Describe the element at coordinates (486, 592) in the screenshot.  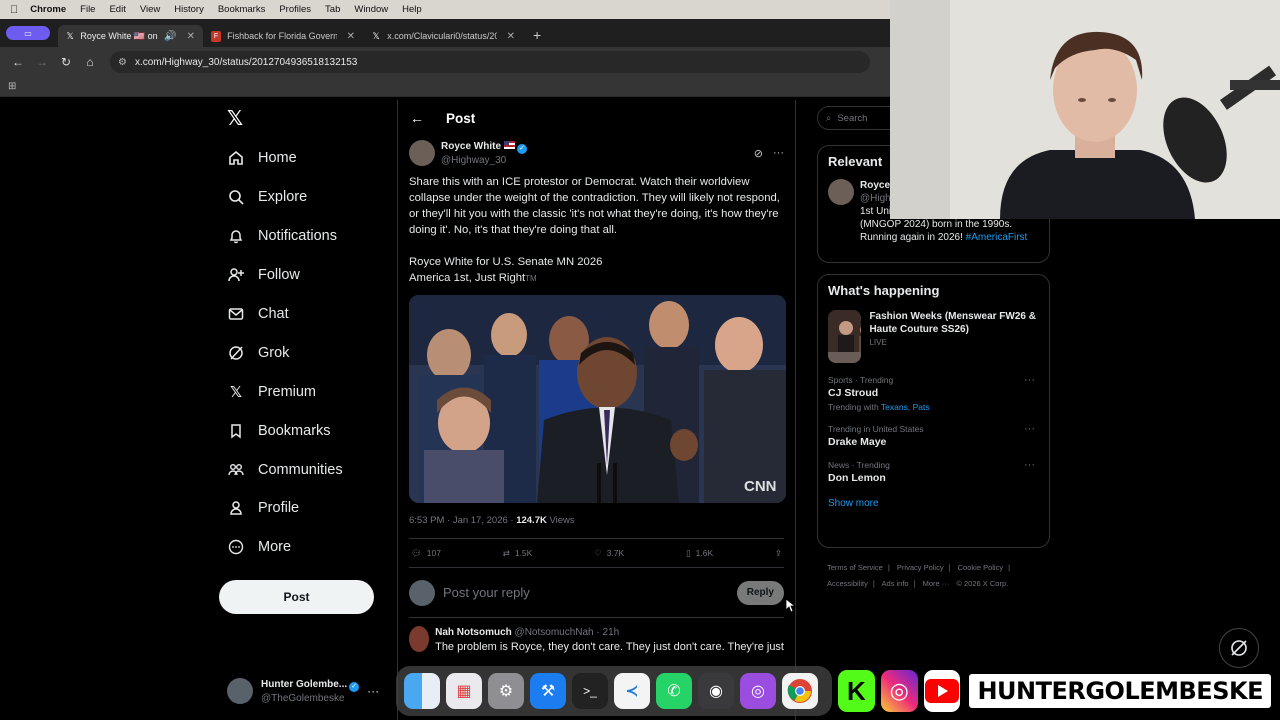
I see `reply-input: Post your reply` at that location.